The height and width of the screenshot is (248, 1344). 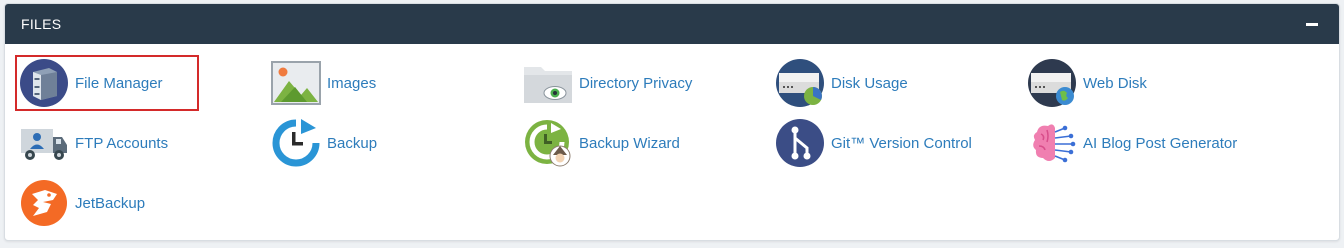 I want to click on ai-brain-icon, so click(x=1052, y=143).